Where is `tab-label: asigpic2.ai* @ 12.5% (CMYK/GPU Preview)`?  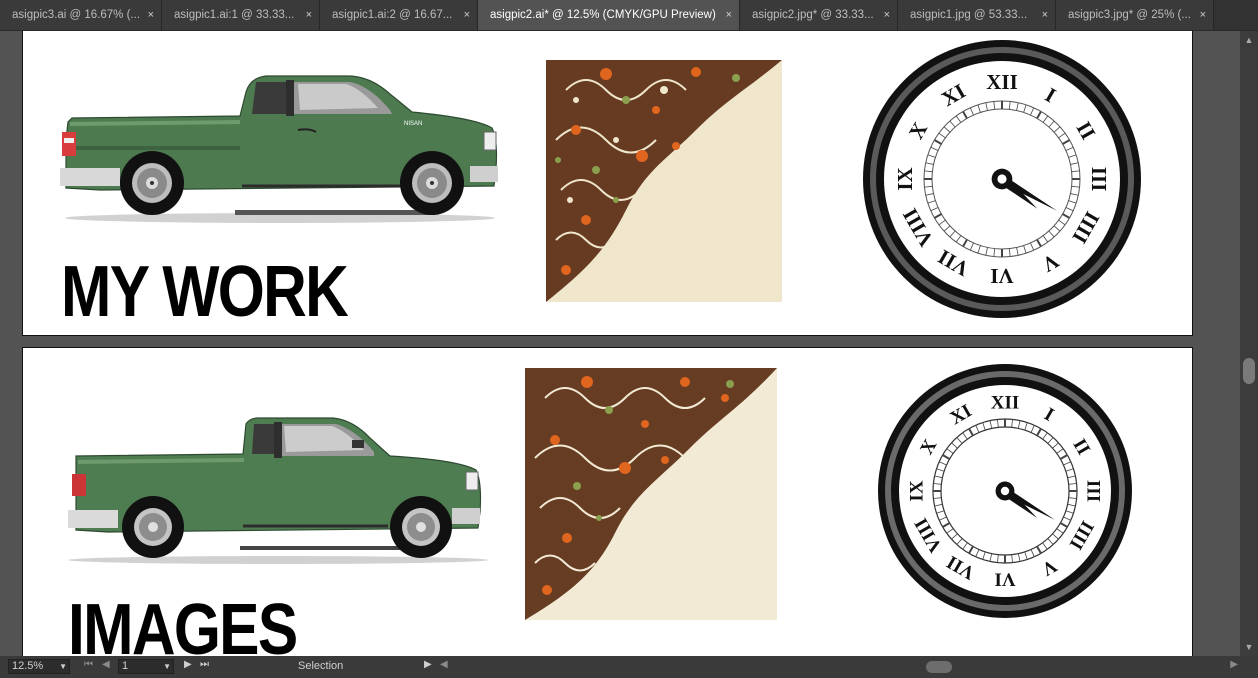 tab-label: asigpic2.ai* @ 12.5% (CMYK/GPU Preview) is located at coordinates (603, 15).